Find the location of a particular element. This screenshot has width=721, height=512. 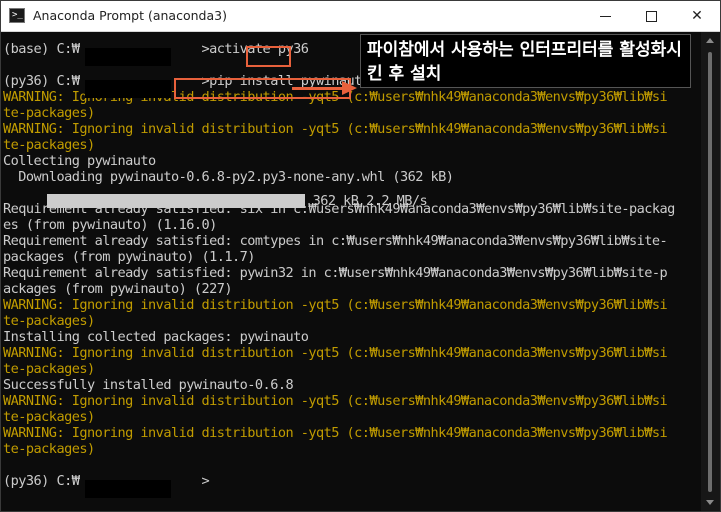

download-progress-bar is located at coordinates (176, 201).